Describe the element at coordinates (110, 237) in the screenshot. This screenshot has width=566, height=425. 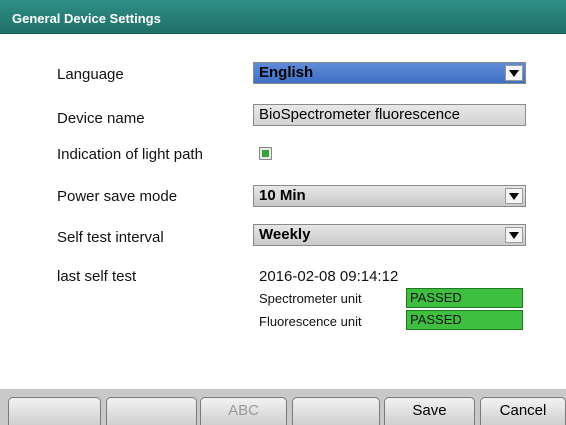
I see `self-test-interval-label: Self test interval` at that location.